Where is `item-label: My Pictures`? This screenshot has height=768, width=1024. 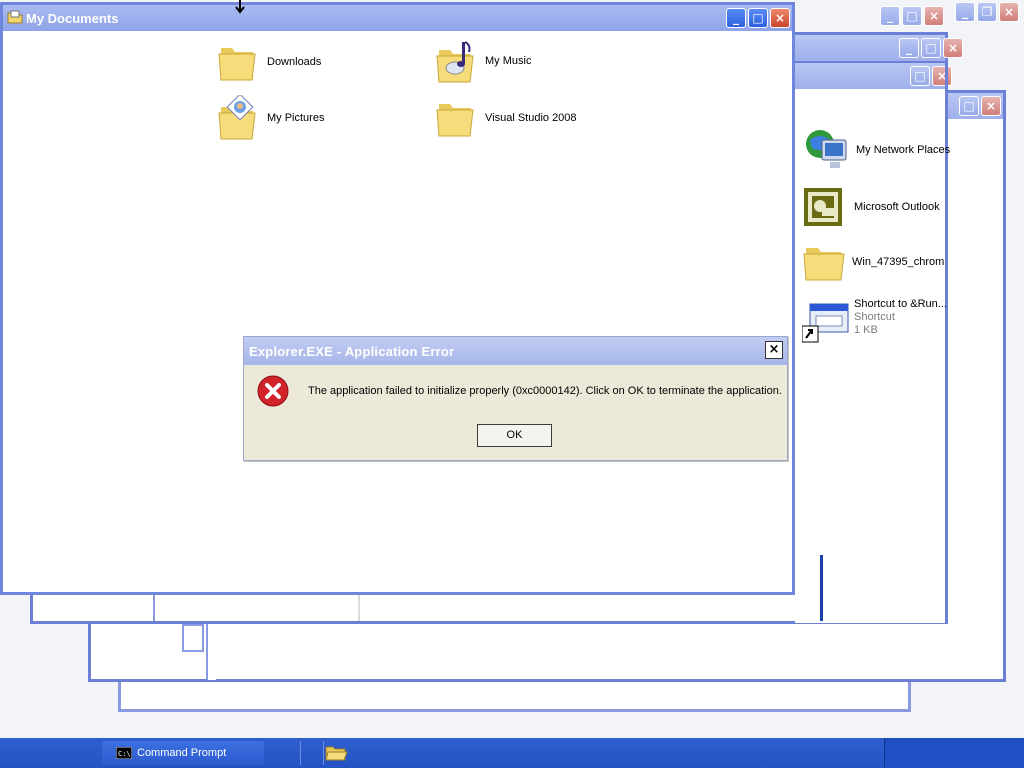 item-label: My Pictures is located at coordinates (296, 118).